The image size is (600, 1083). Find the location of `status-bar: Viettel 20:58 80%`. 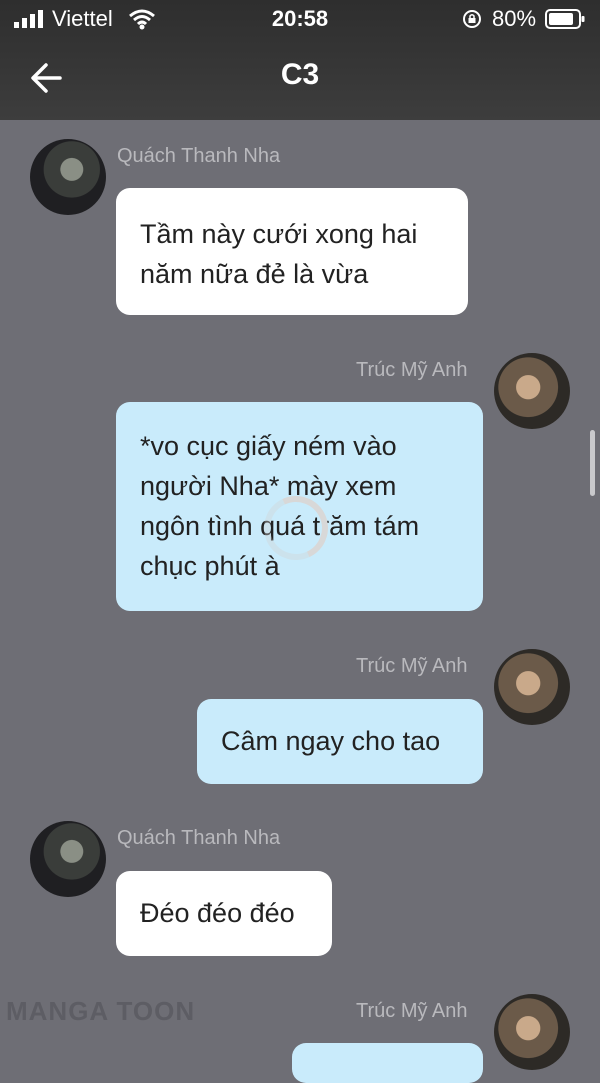

status-bar: Viettel 20:58 80% is located at coordinates (300, 20).